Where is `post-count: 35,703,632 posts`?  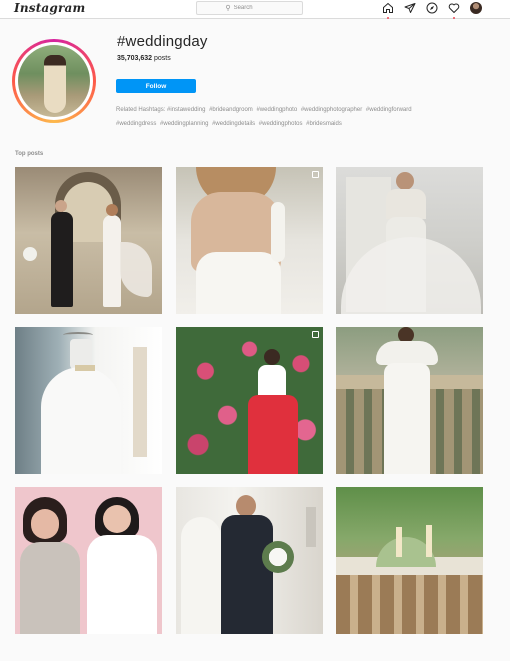 post-count: 35,703,632 posts is located at coordinates (144, 58).